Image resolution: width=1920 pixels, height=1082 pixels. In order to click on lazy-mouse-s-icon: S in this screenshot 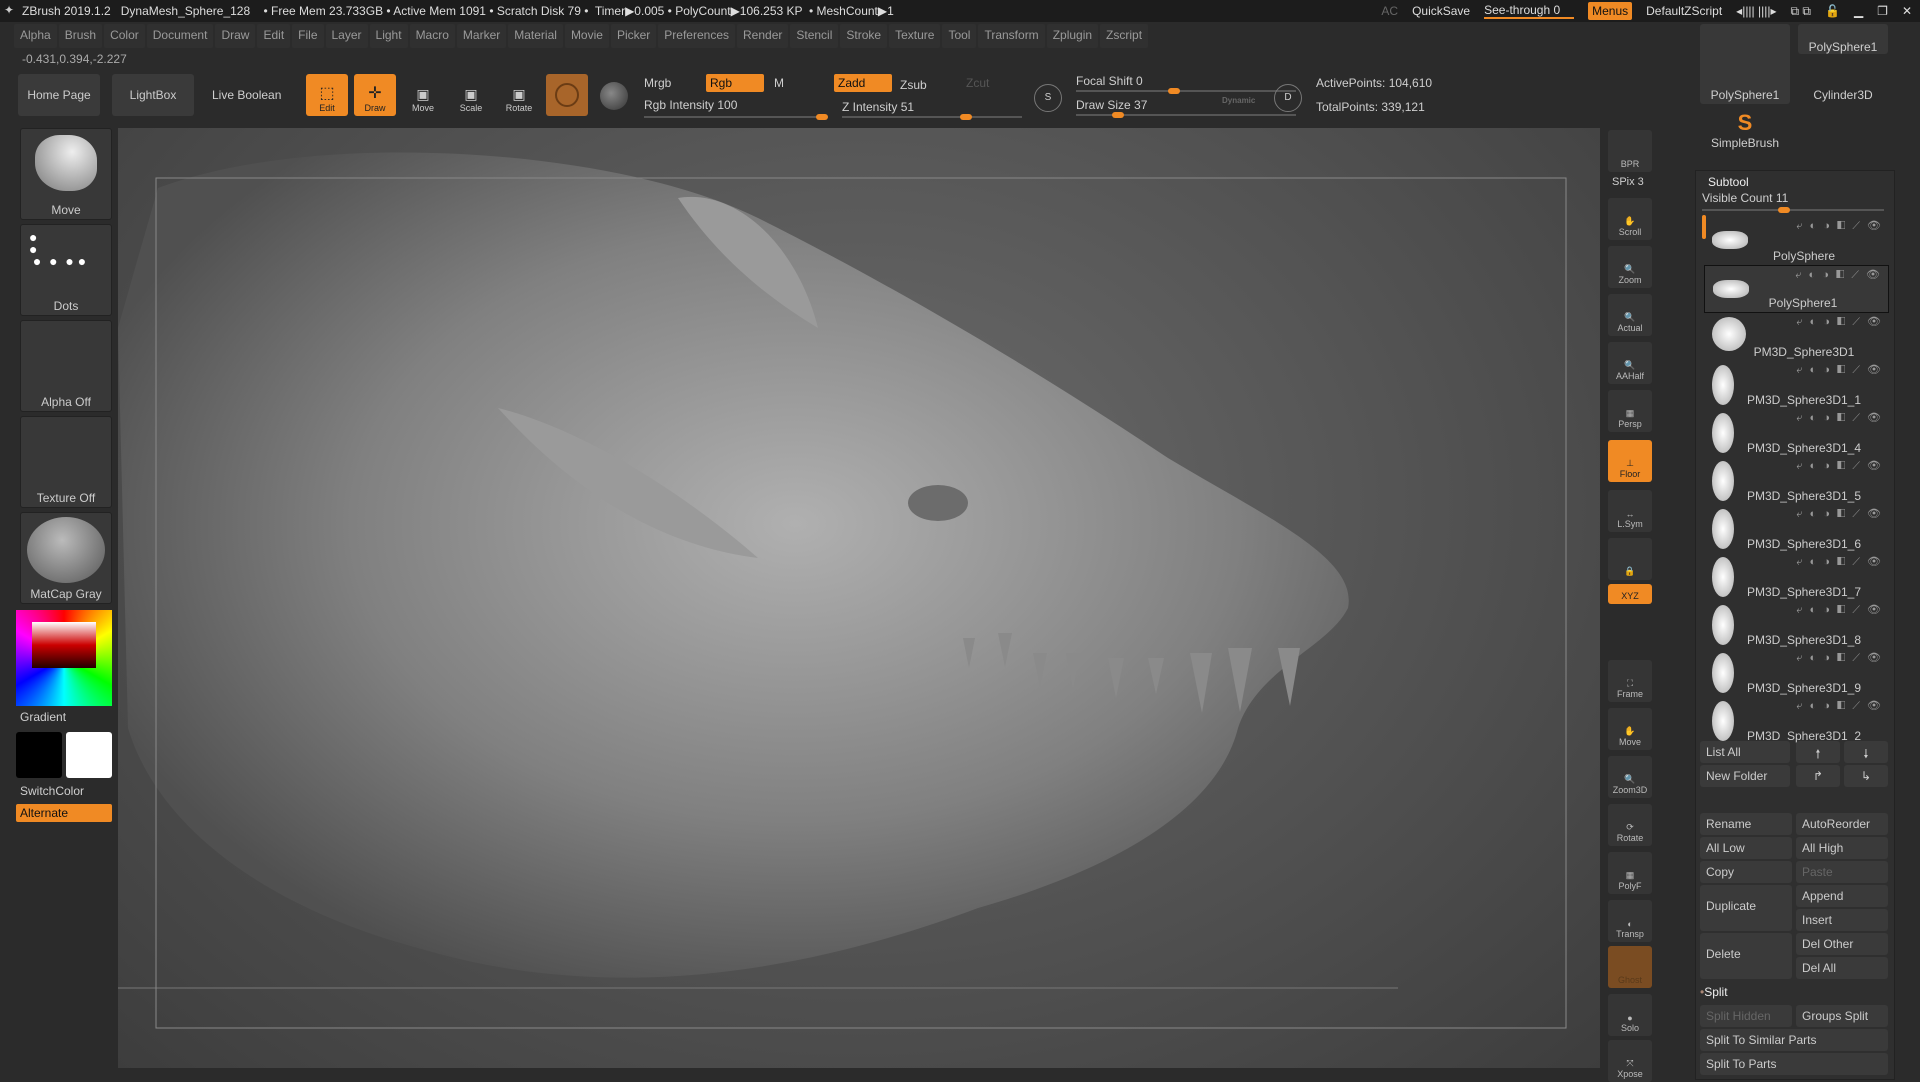, I will do `click(1048, 98)`.